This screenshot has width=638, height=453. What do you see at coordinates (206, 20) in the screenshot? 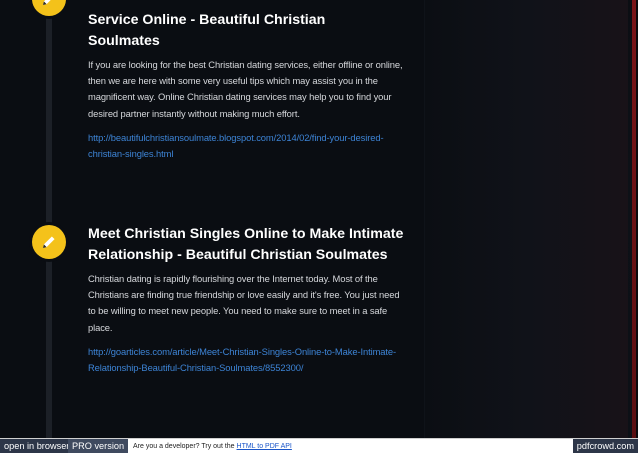
I see `post-title-line: Service Online - Beautiful Christian` at bounding box center [206, 20].